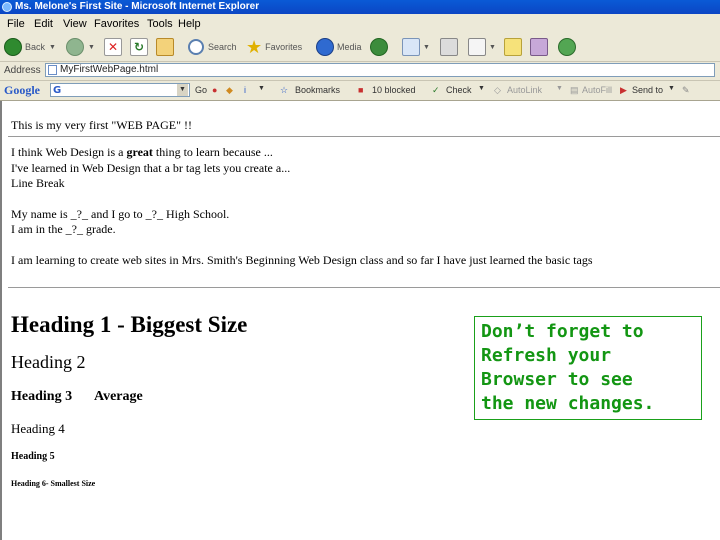 The image size is (720, 540). I want to click on paragraph-line: Line Break, so click(38, 183).